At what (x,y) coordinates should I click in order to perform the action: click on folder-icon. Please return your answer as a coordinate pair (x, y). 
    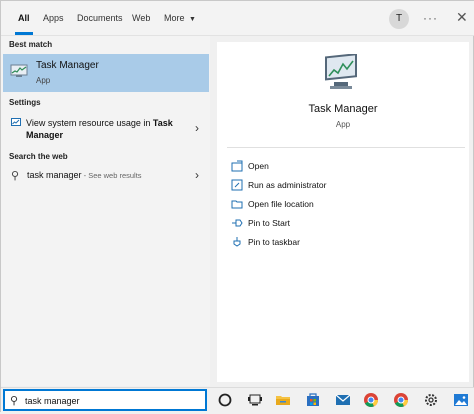
    Looking at the image, I should click on (237, 204).